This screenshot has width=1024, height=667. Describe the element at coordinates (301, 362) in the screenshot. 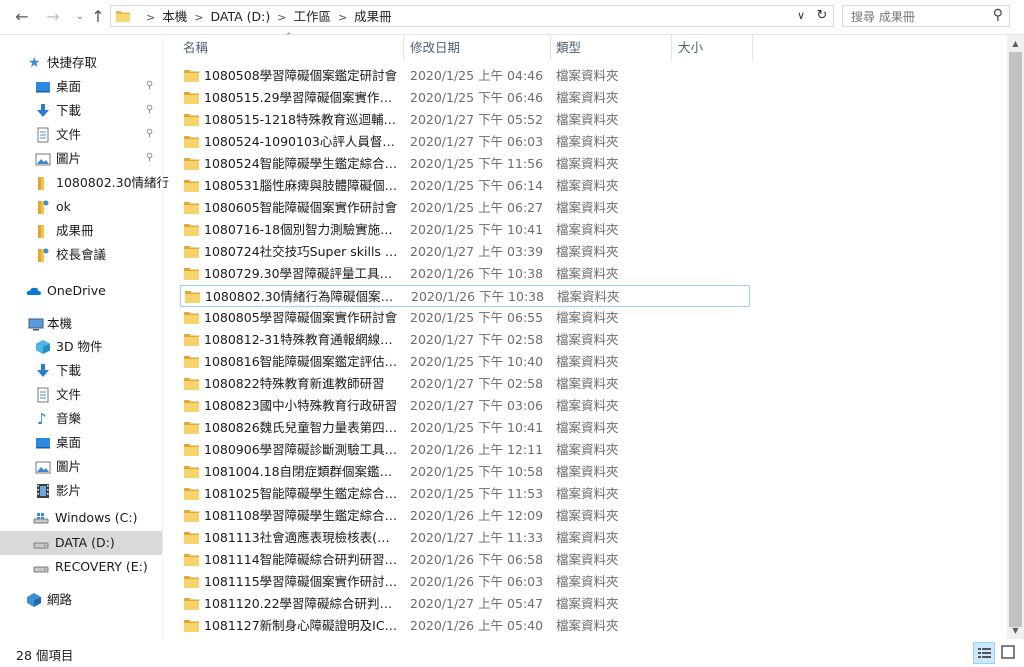

I see `file-name: 1080816智能障礙個案鑑定評估研習` at that location.